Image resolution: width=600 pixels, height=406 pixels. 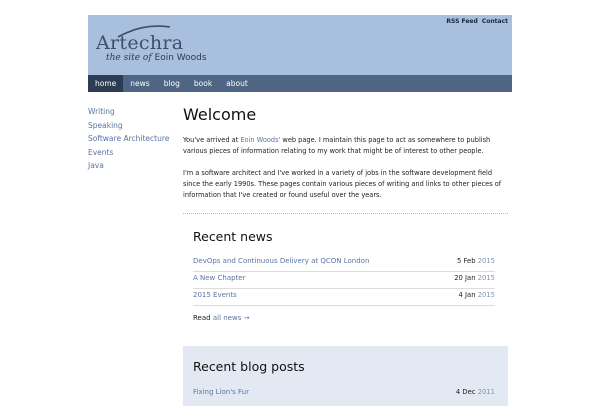 What do you see at coordinates (215, 295) in the screenshot?
I see `news-item-link: 2015 Events` at bounding box center [215, 295].